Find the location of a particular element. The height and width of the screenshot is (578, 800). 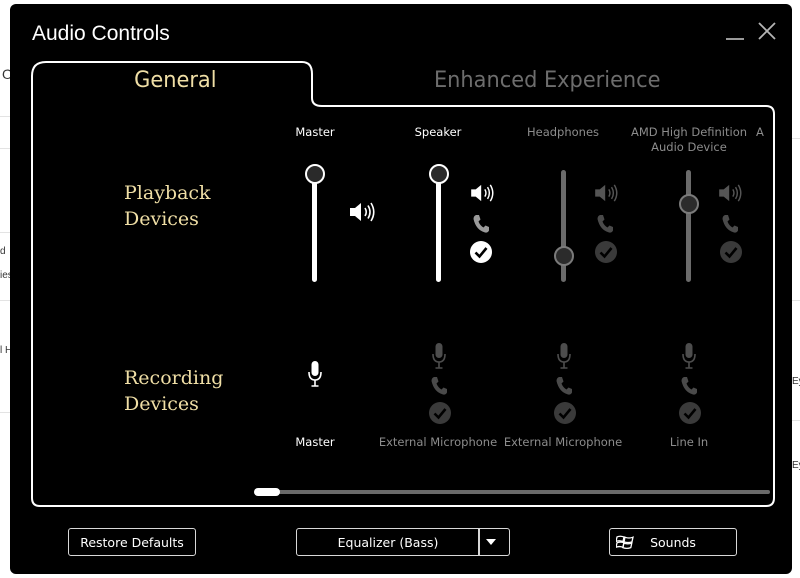

amd-volume-slider is located at coordinates (689, 225).